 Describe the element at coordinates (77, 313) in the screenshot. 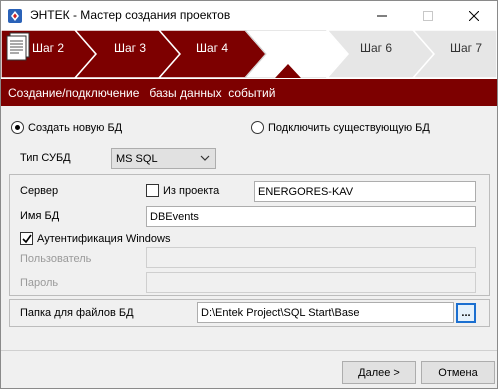

I see `folder-label: Папка для файлов БД` at that location.